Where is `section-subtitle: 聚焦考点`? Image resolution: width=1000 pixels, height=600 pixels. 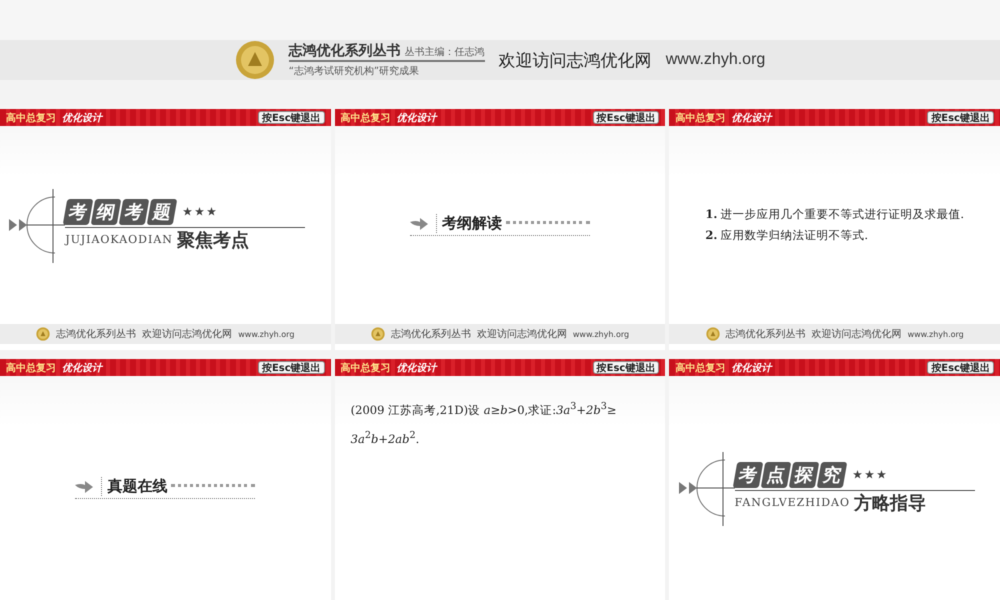
section-subtitle: 聚焦考点 is located at coordinates (212, 240).